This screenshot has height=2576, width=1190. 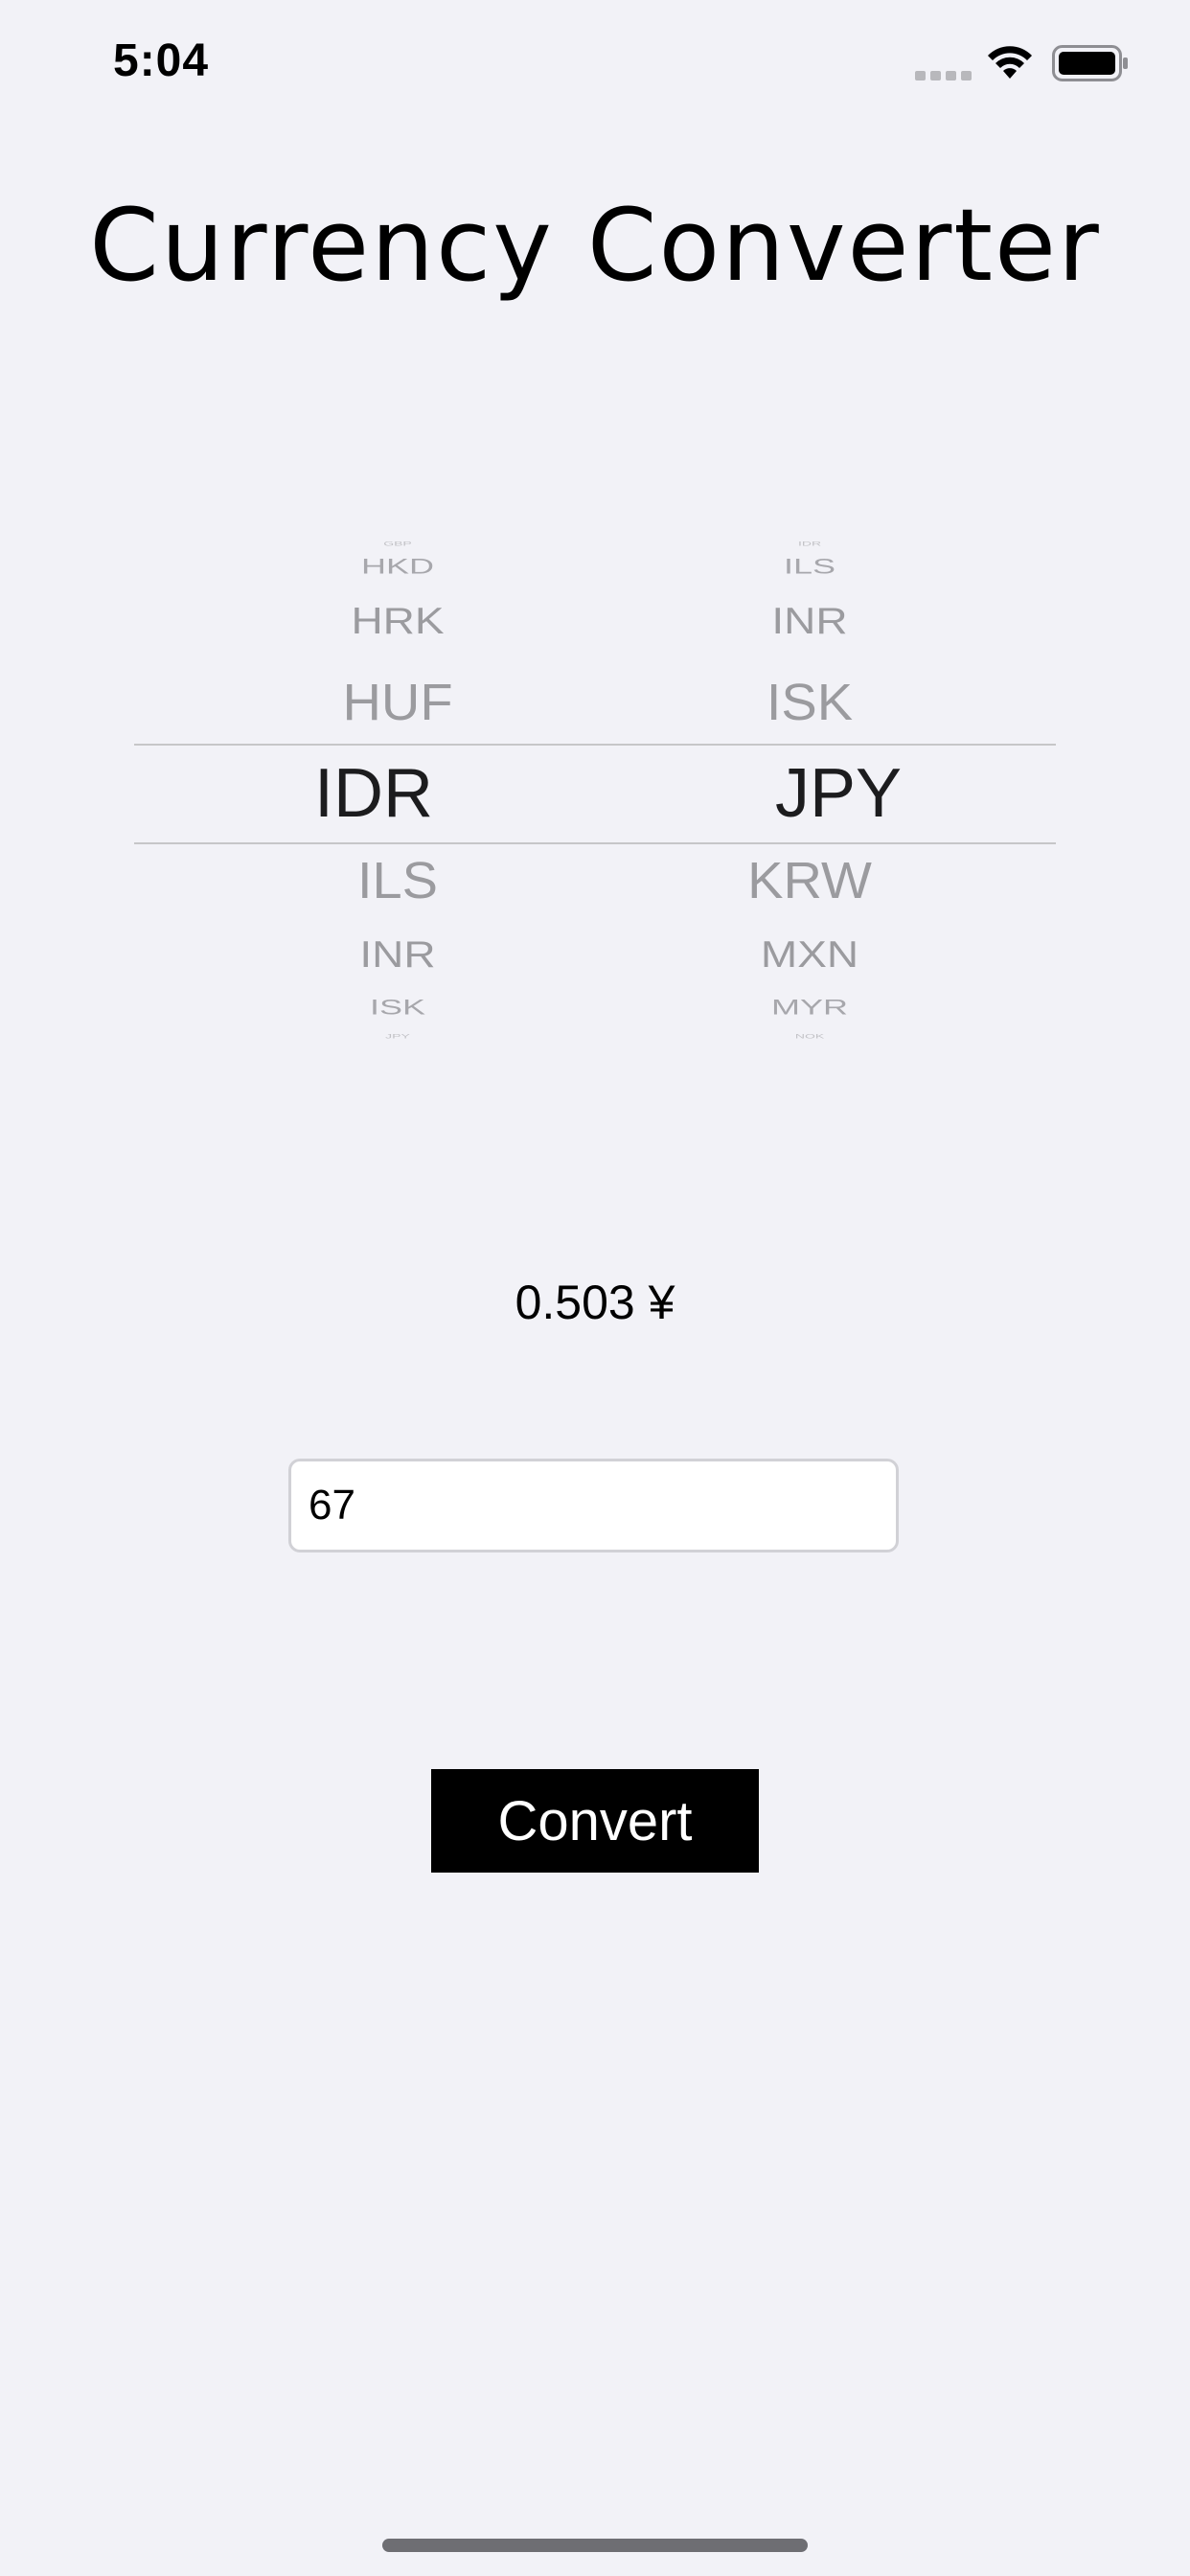 What do you see at coordinates (1090, 63) in the screenshot?
I see `battery-icon` at bounding box center [1090, 63].